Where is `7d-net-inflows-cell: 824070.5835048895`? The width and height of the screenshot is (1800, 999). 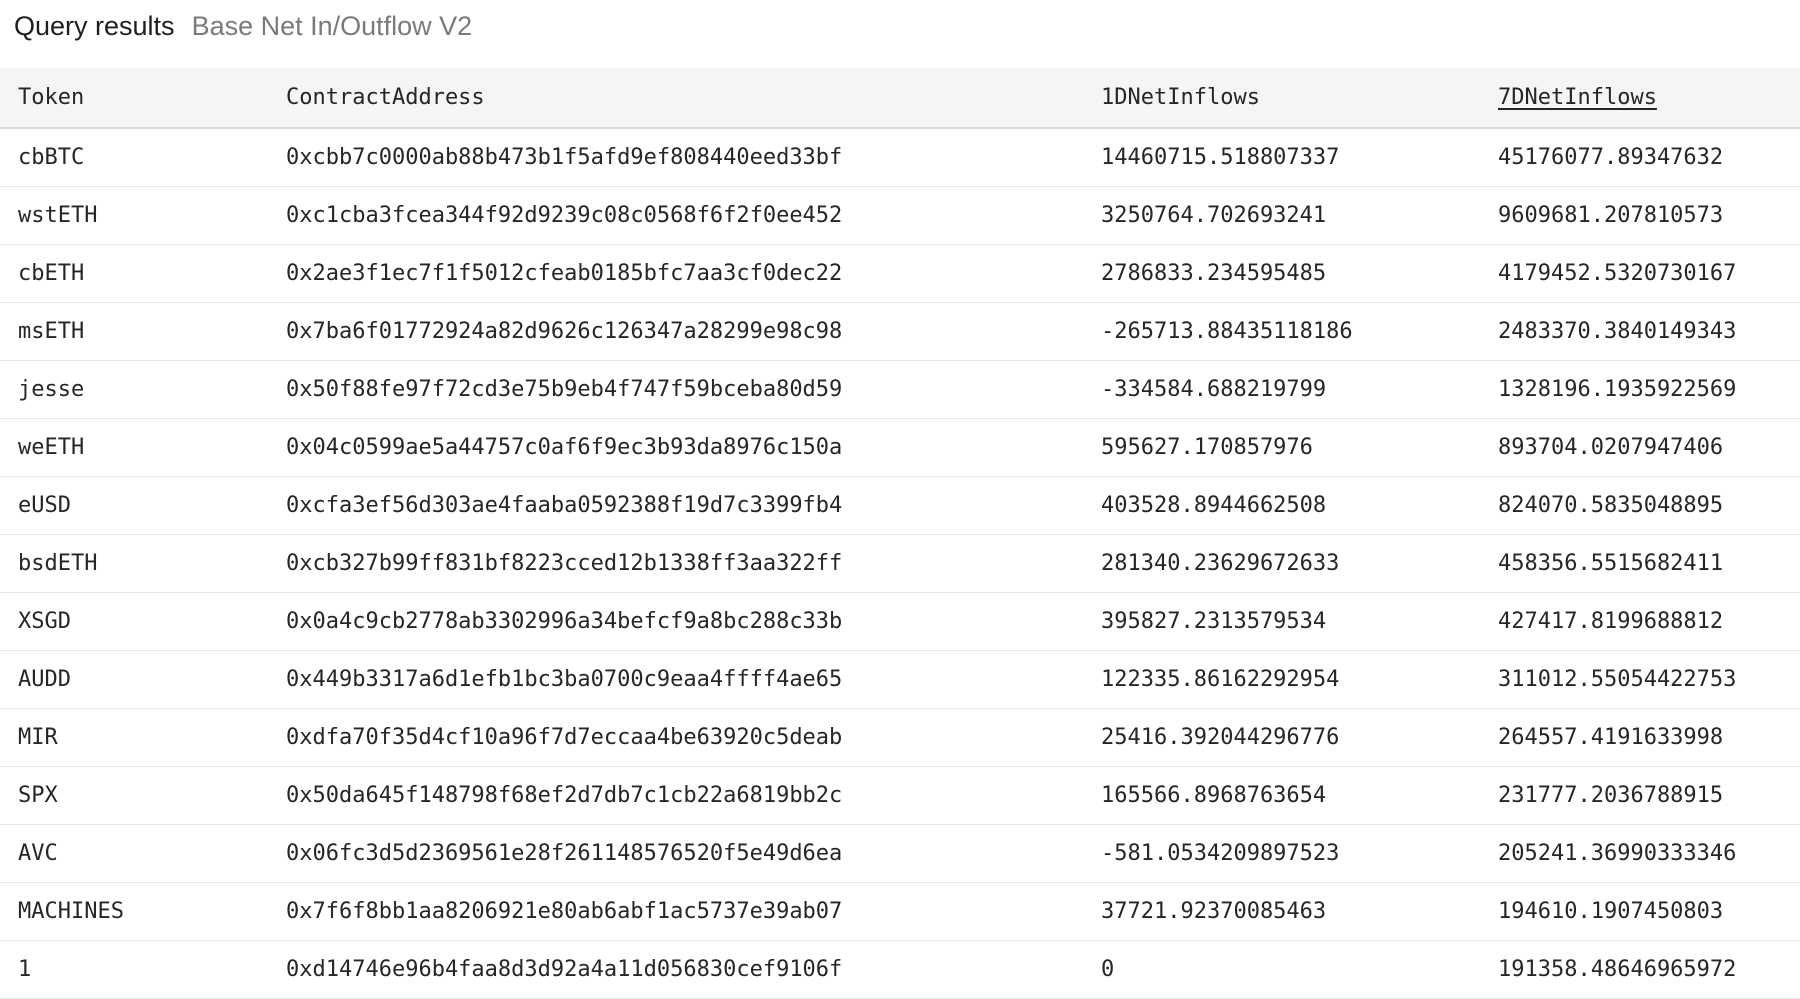
7d-net-inflows-cell: 824070.5835048895 is located at coordinates (1611, 505).